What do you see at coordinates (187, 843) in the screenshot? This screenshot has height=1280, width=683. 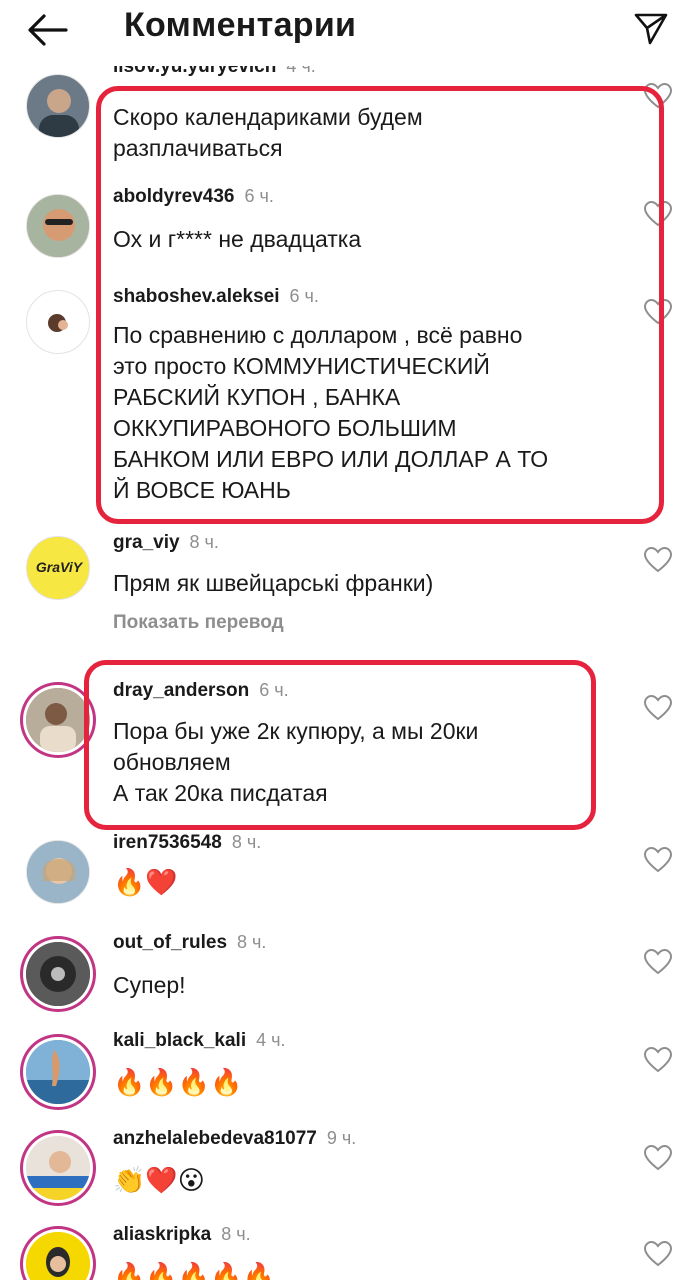 I see `comment-username: iren7536548 8 ч.` at bounding box center [187, 843].